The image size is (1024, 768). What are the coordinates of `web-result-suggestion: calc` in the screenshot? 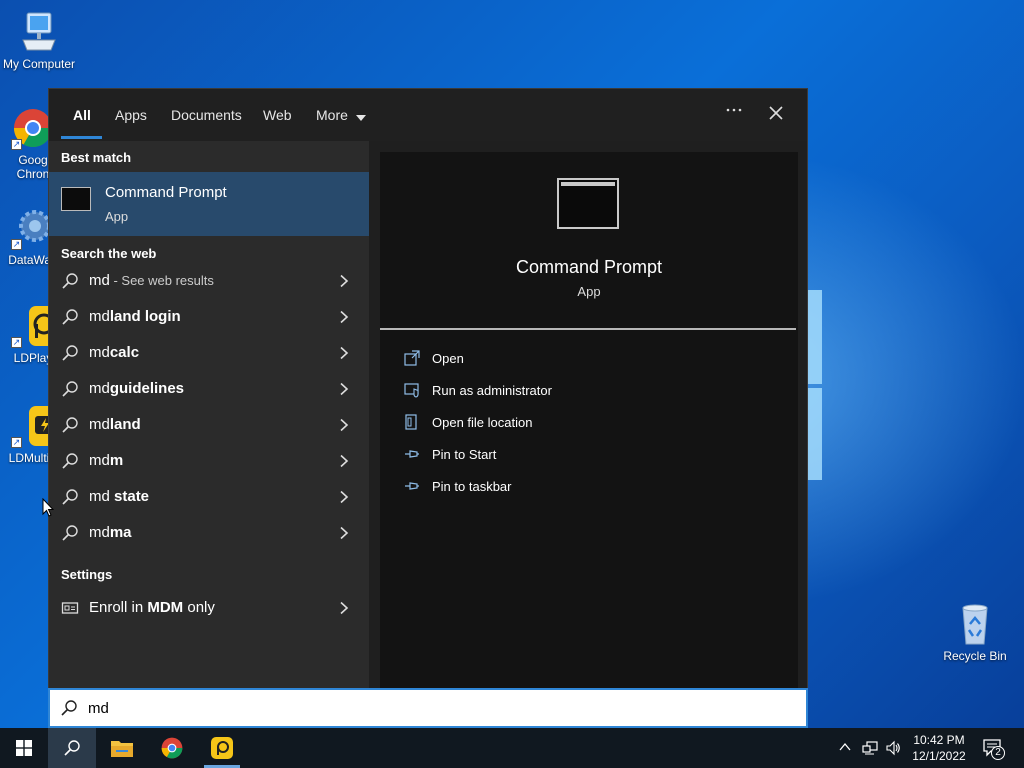 It's located at (124, 352).